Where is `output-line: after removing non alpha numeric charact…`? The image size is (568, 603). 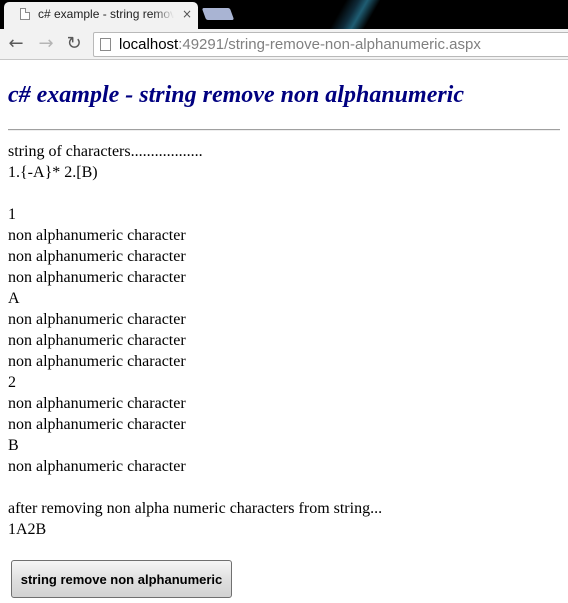 output-line: after removing non alpha numeric charact… is located at coordinates (195, 508).